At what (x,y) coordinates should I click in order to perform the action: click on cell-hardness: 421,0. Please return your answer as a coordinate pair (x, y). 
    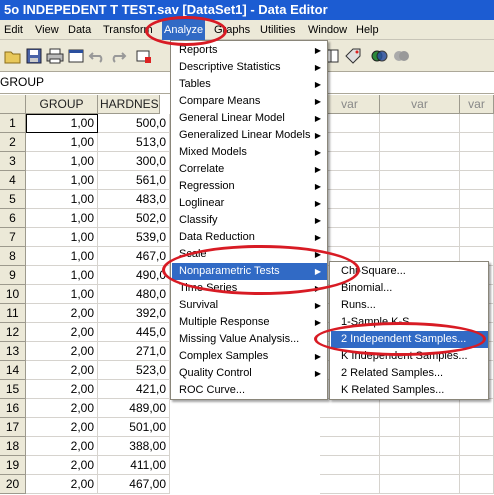
    Looking at the image, I should click on (134, 389).